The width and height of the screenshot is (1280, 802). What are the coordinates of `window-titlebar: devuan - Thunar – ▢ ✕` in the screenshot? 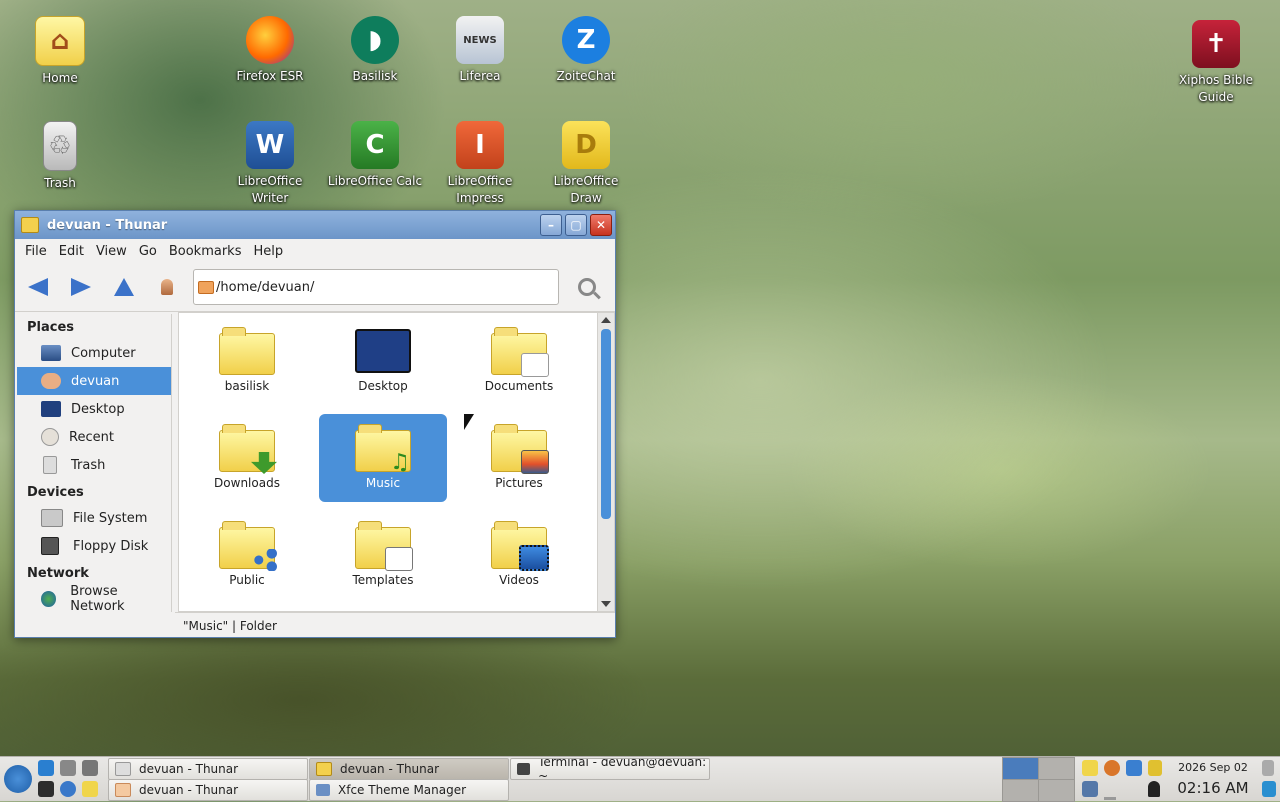 It's located at (315, 225).